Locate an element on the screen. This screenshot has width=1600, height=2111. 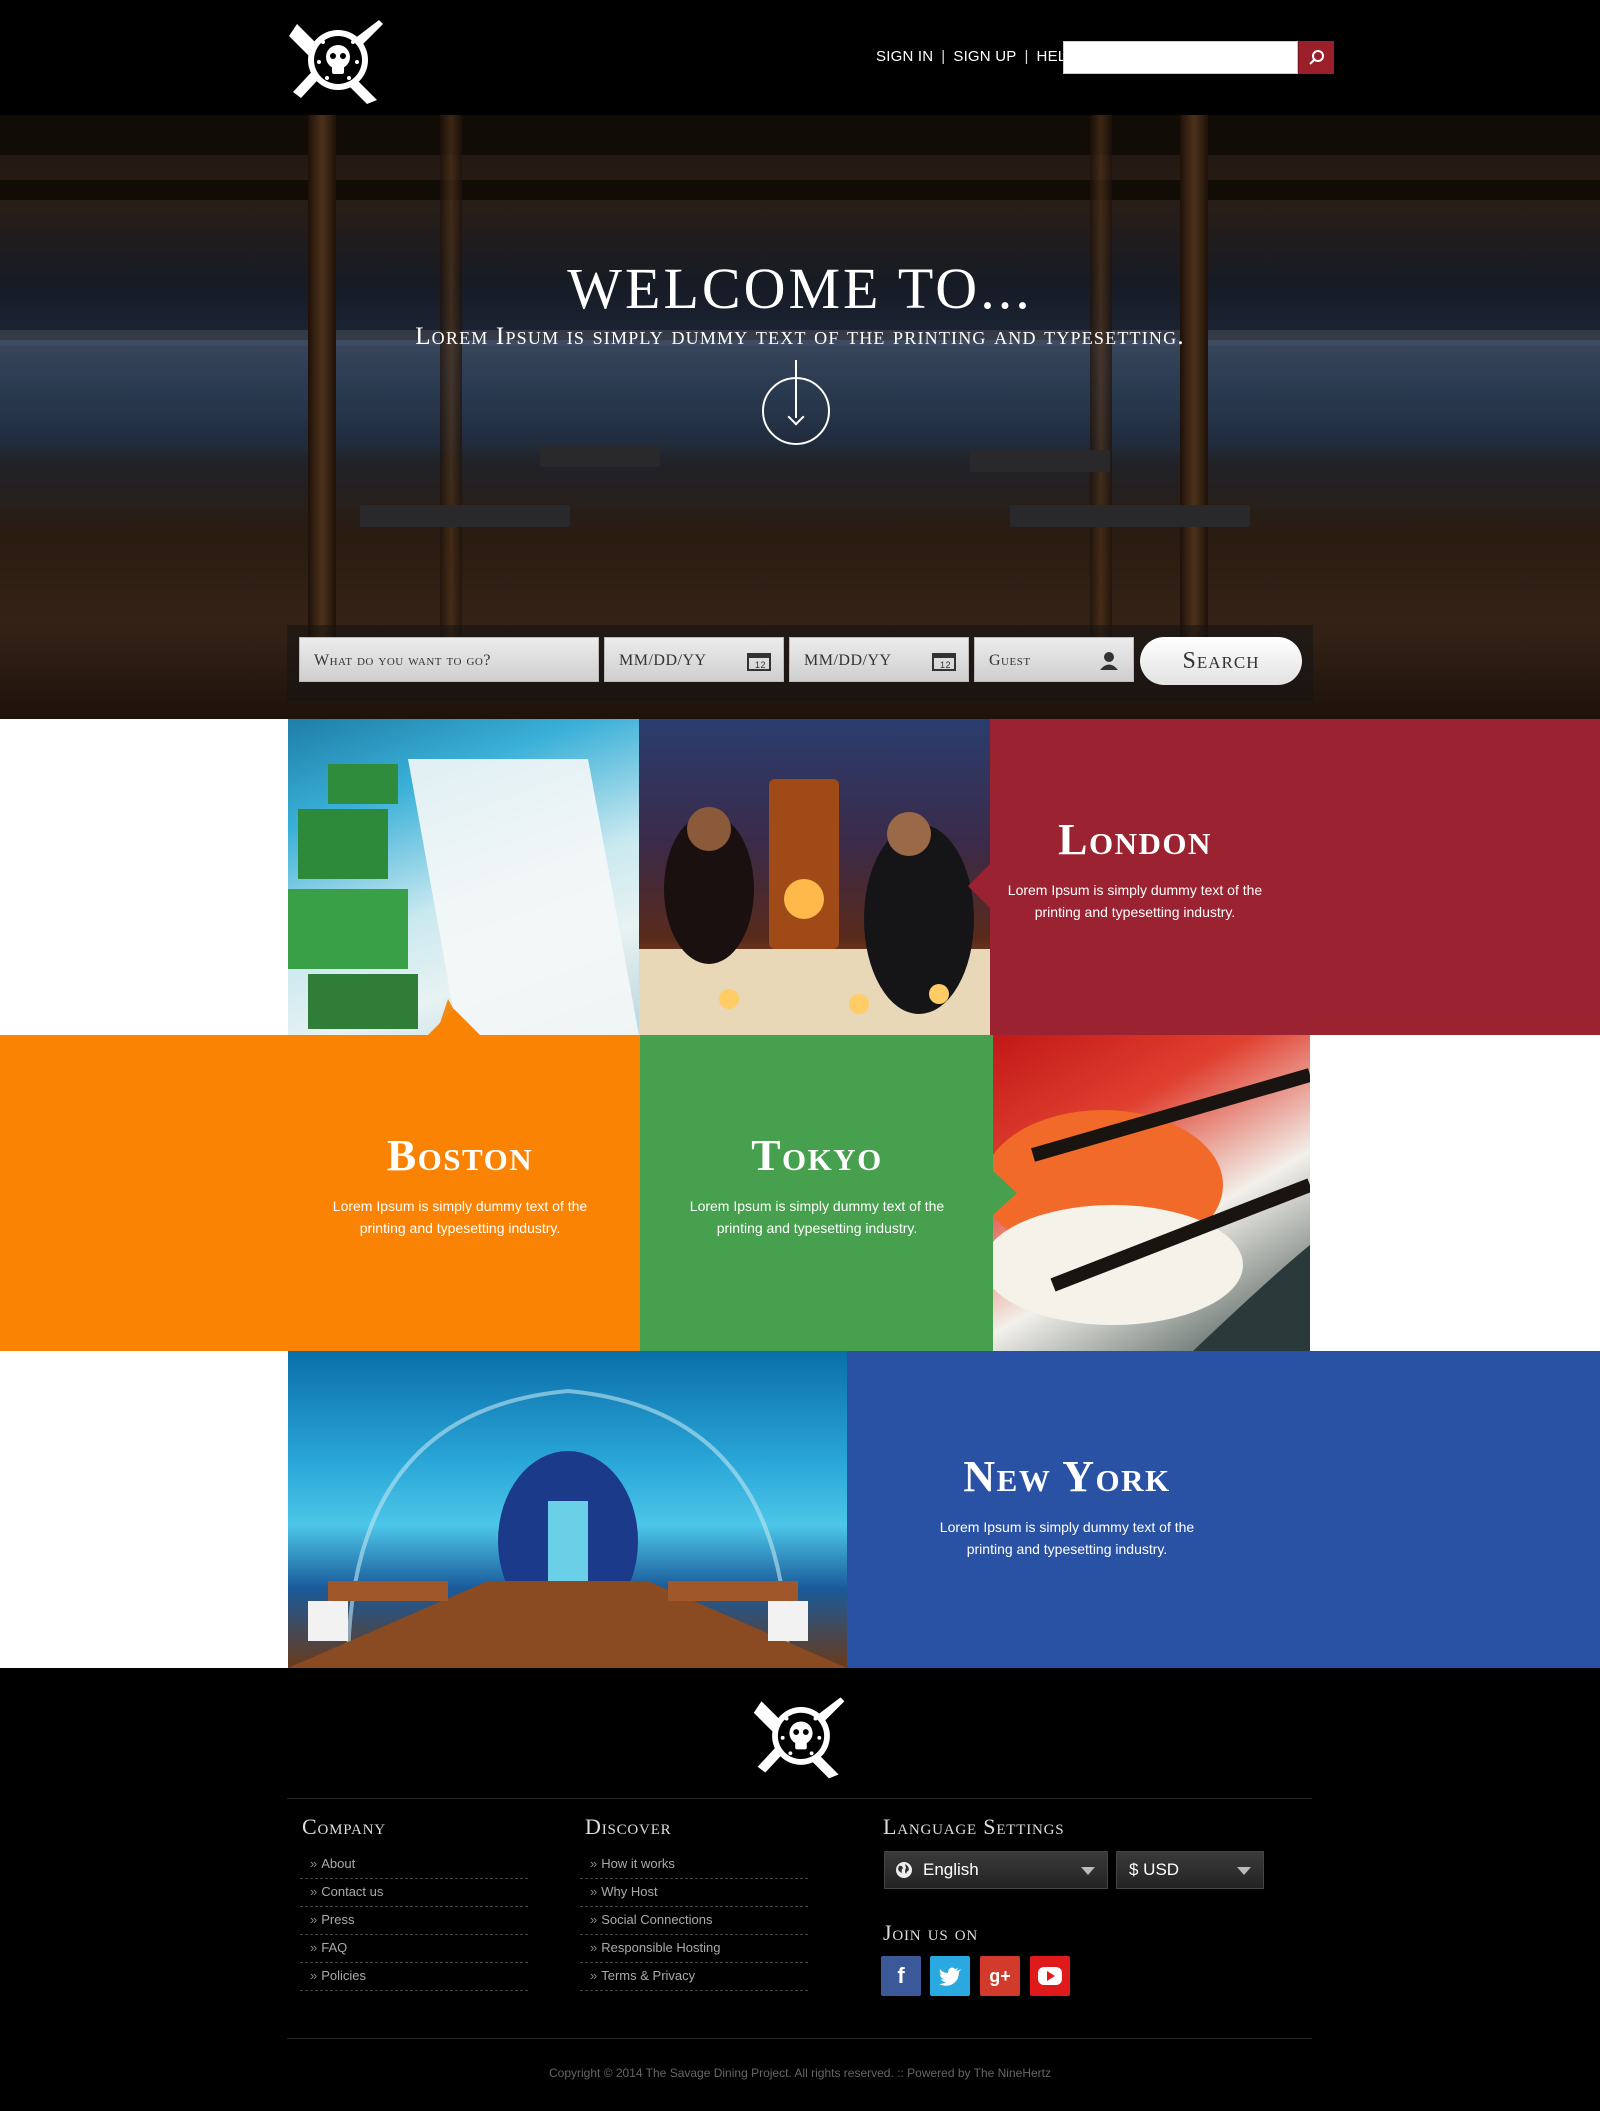
youtube-icon is located at coordinates (1050, 1976).